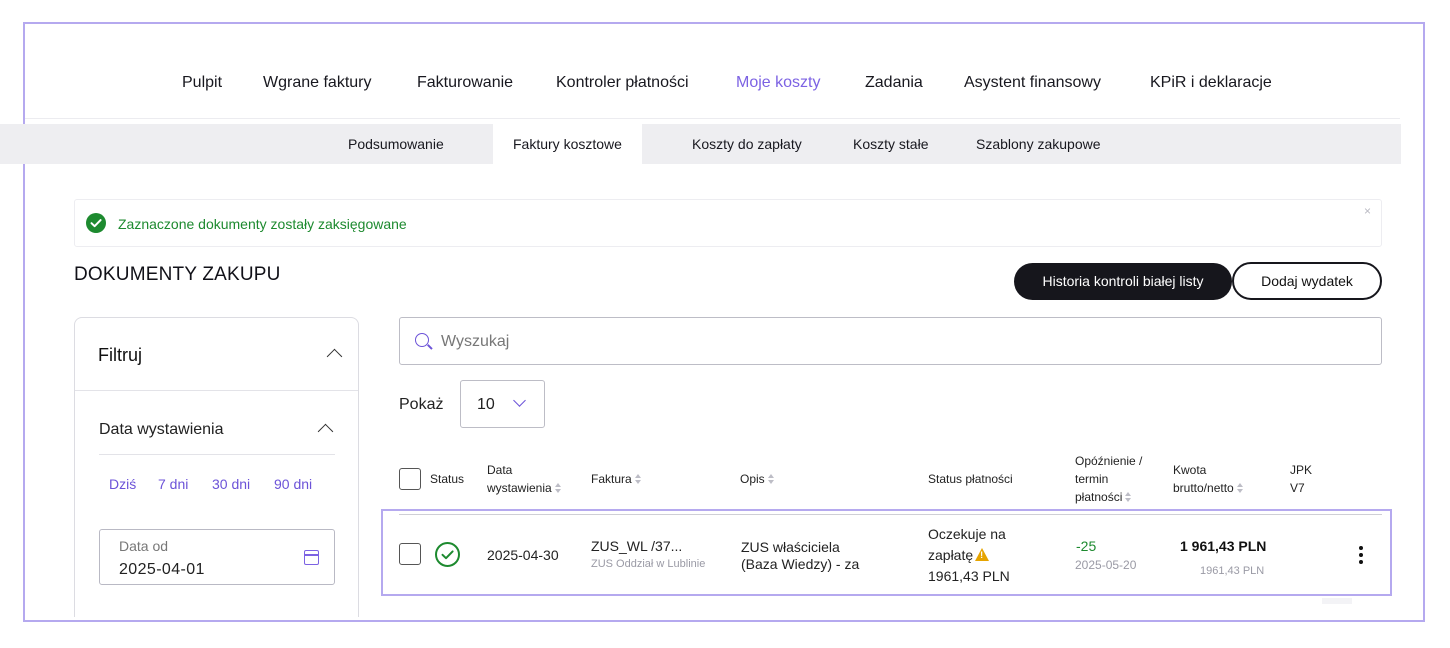 The height and width of the screenshot is (648, 1450). What do you see at coordinates (173, 484) in the screenshot?
I see `quick-filter-7-days: 7 dni` at bounding box center [173, 484].